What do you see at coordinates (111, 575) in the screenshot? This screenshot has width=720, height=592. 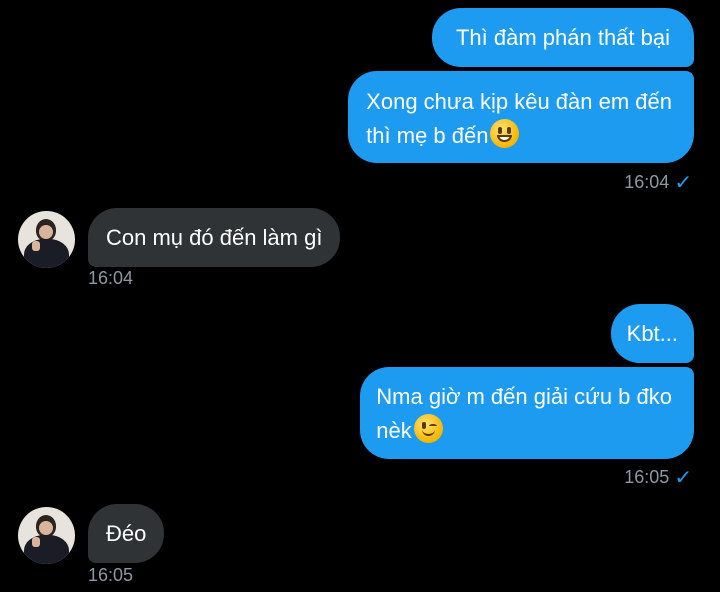 I see `message-timestamp: 16:05` at bounding box center [111, 575].